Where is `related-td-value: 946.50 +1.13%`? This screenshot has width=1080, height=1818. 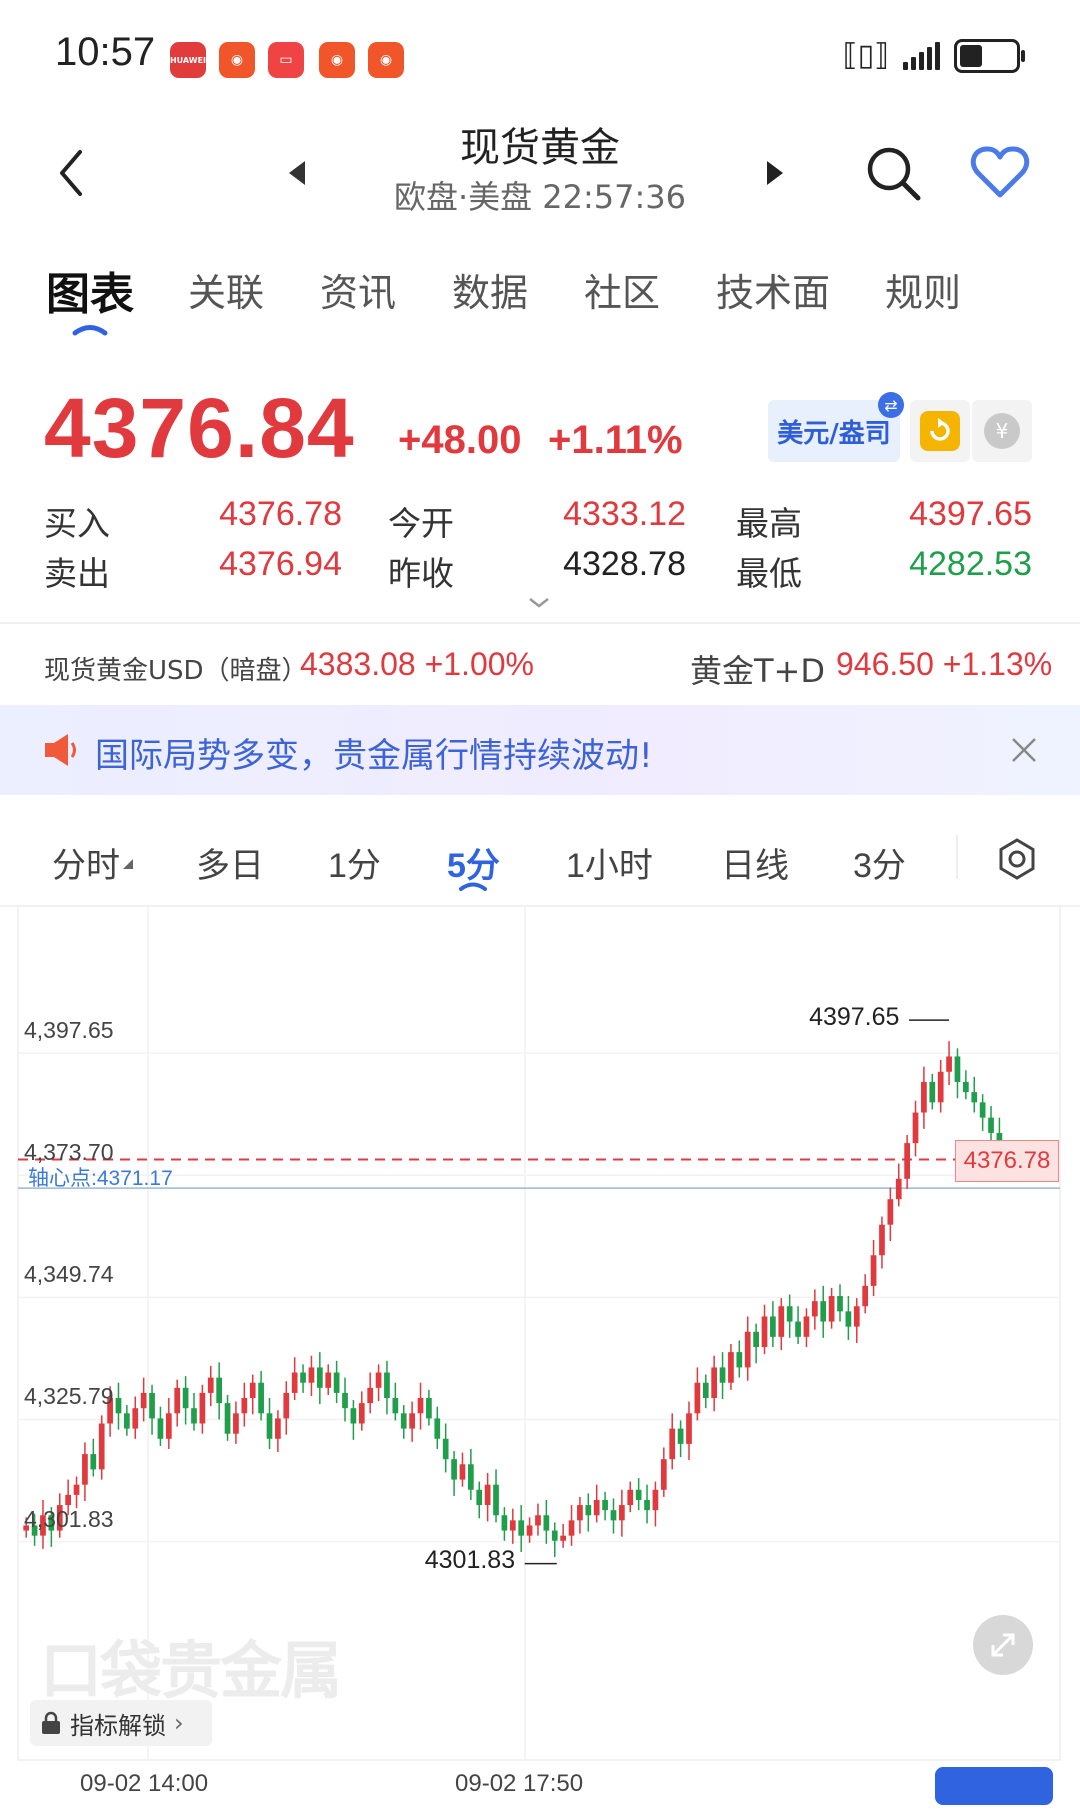 related-td-value: 946.50 +1.13% is located at coordinates (944, 664).